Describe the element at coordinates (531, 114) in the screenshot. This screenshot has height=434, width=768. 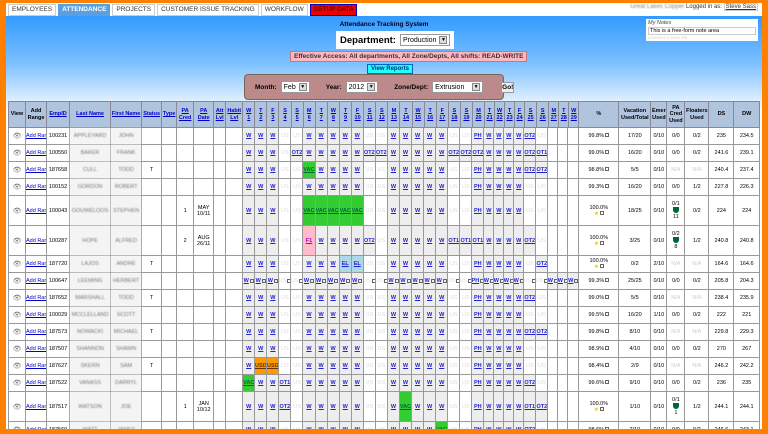
I see `column-header-day-25: S 25` at that location.